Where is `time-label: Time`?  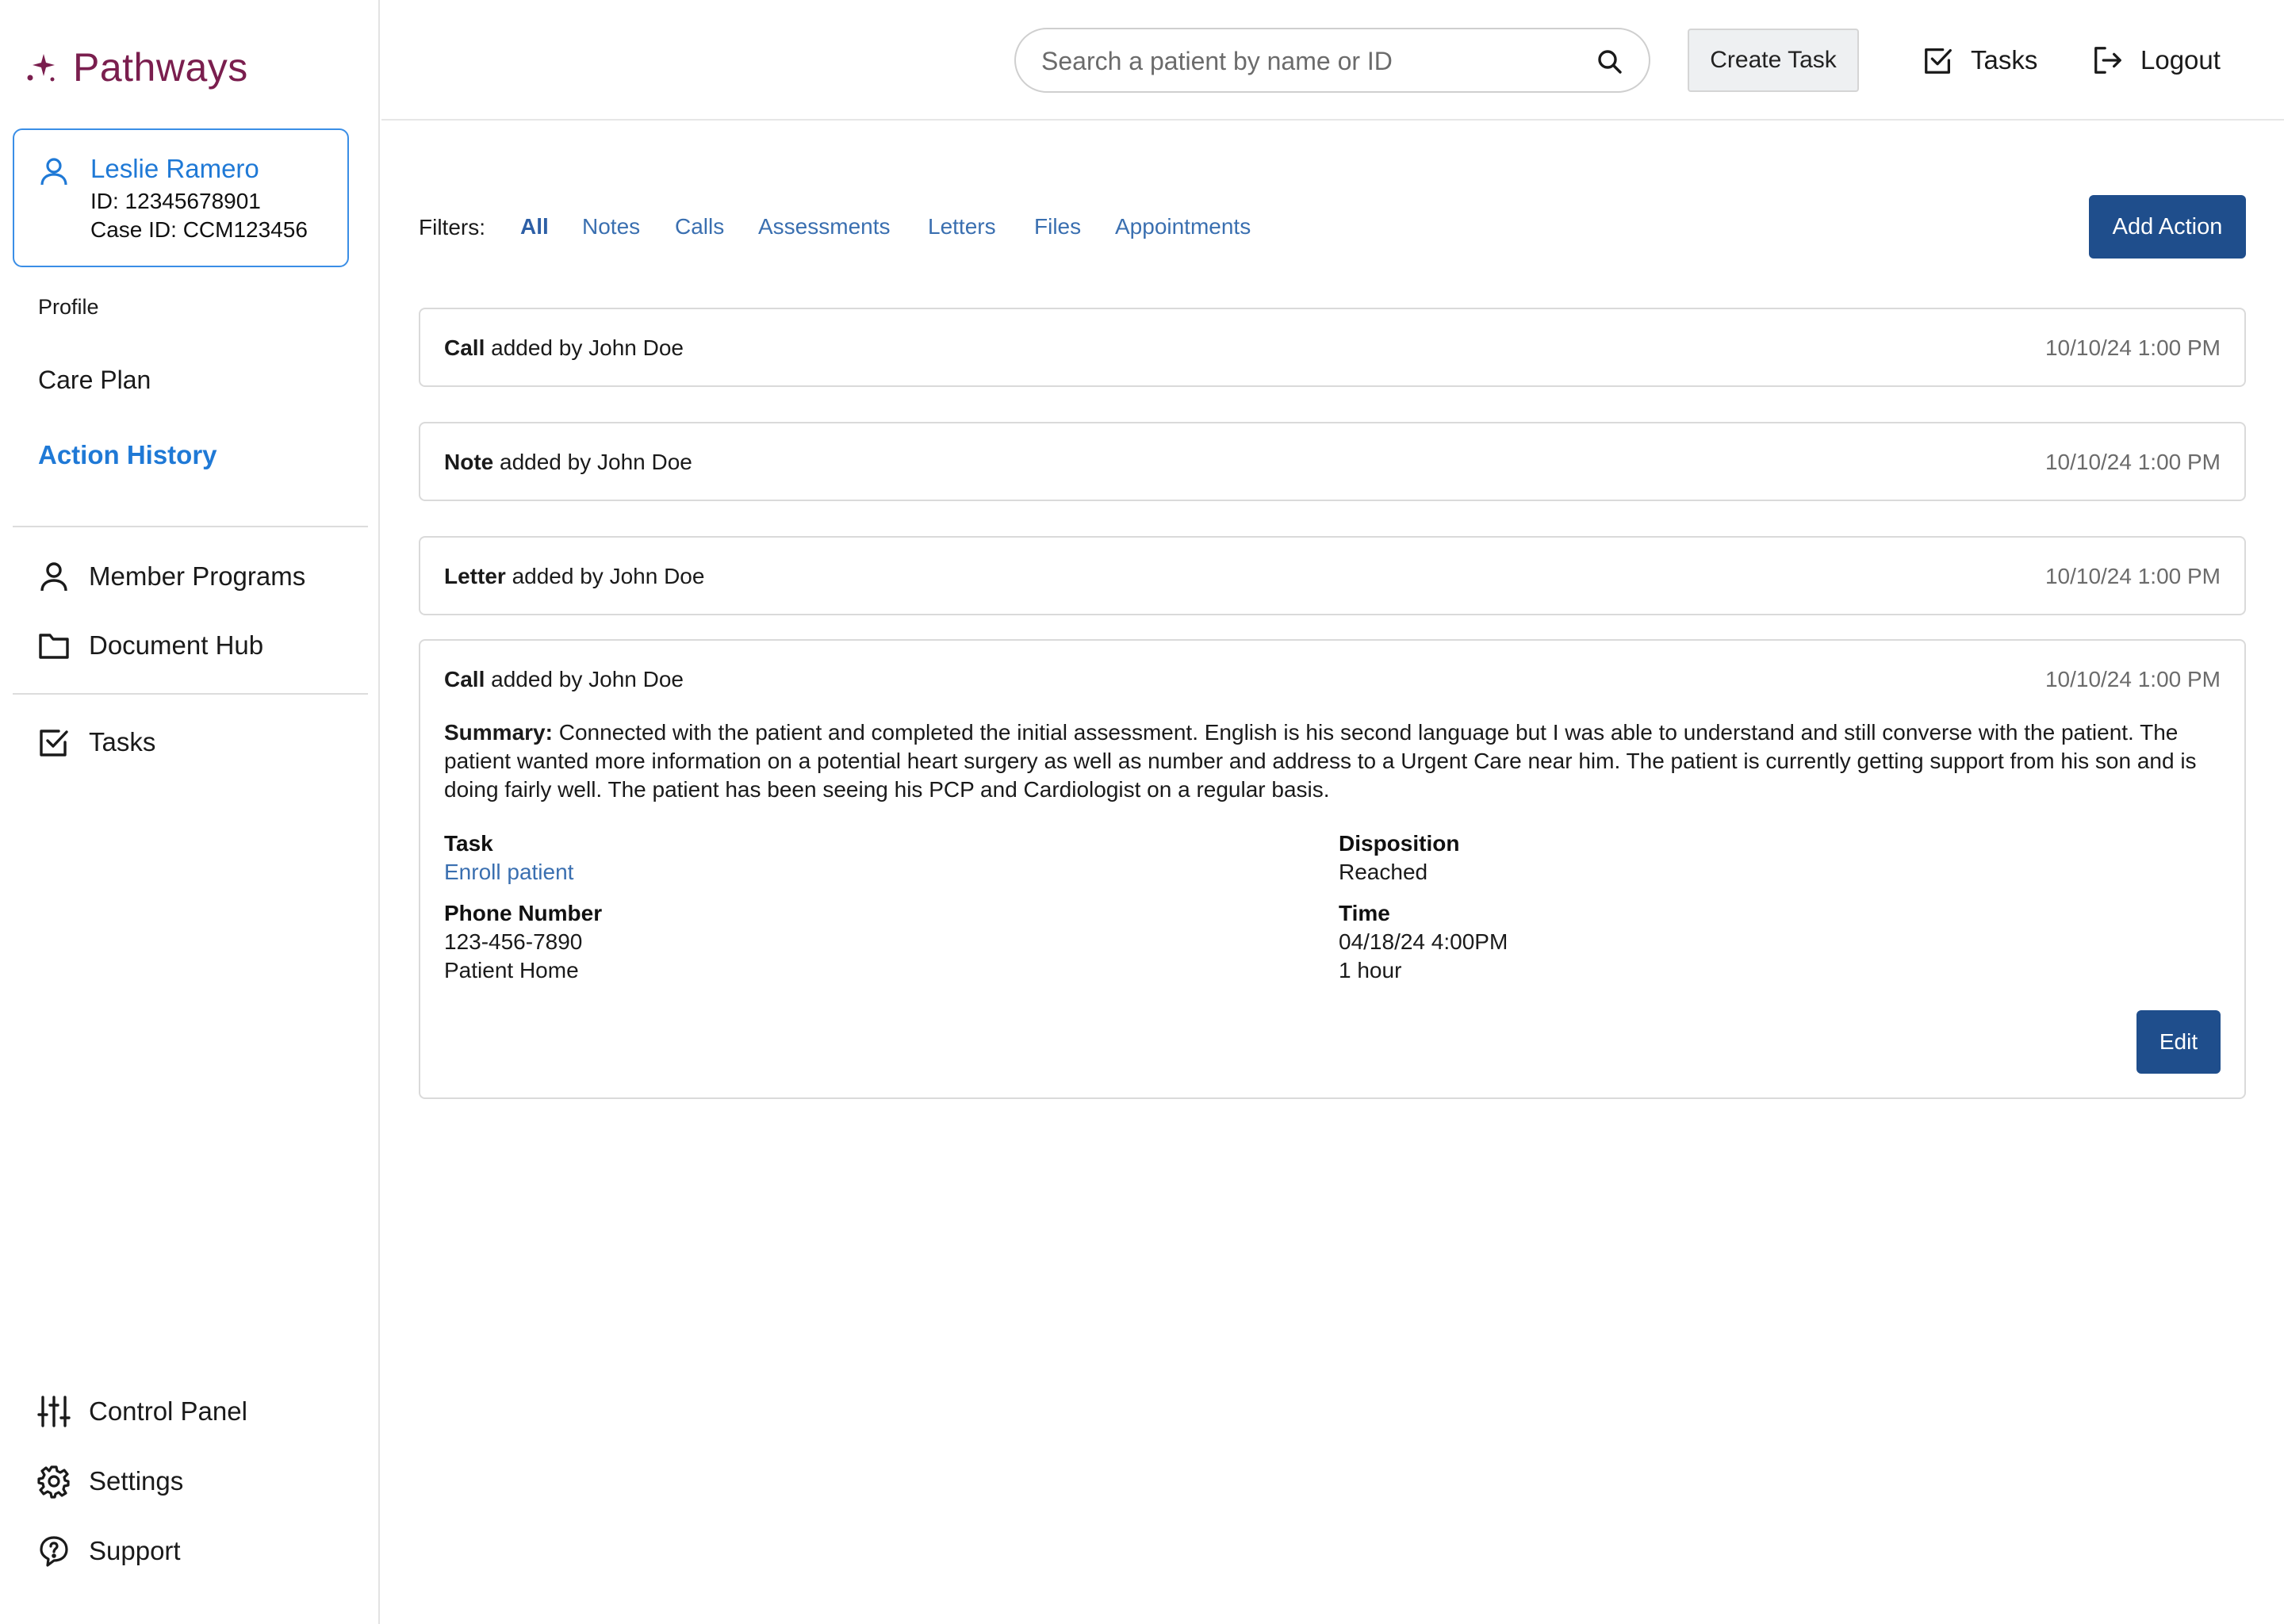 time-label: Time is located at coordinates (1364, 913).